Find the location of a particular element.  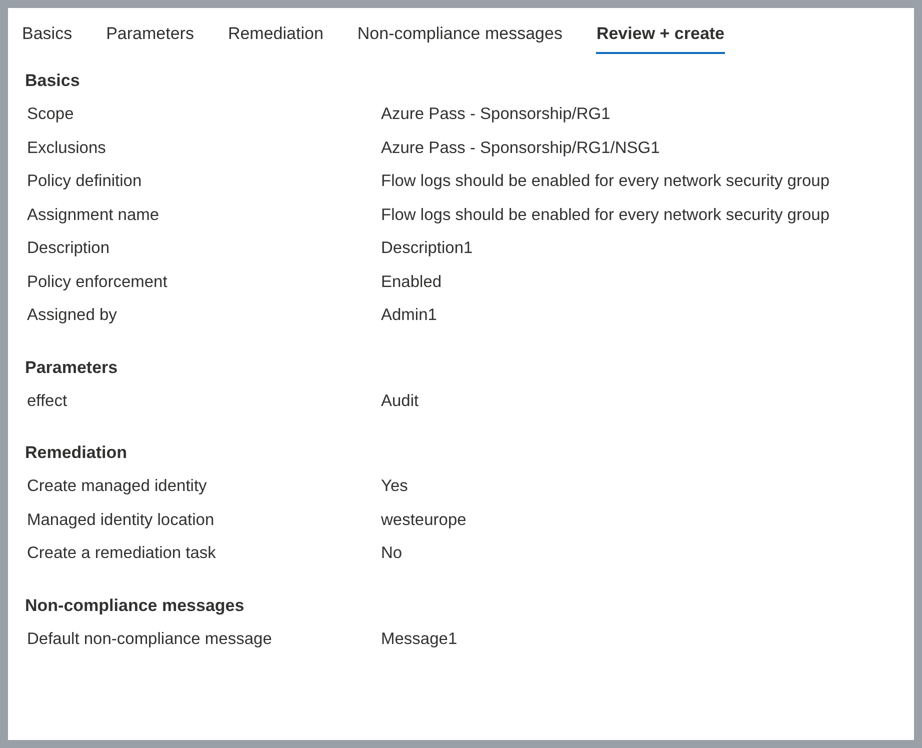

field-label: Assignment name is located at coordinates (93, 215).